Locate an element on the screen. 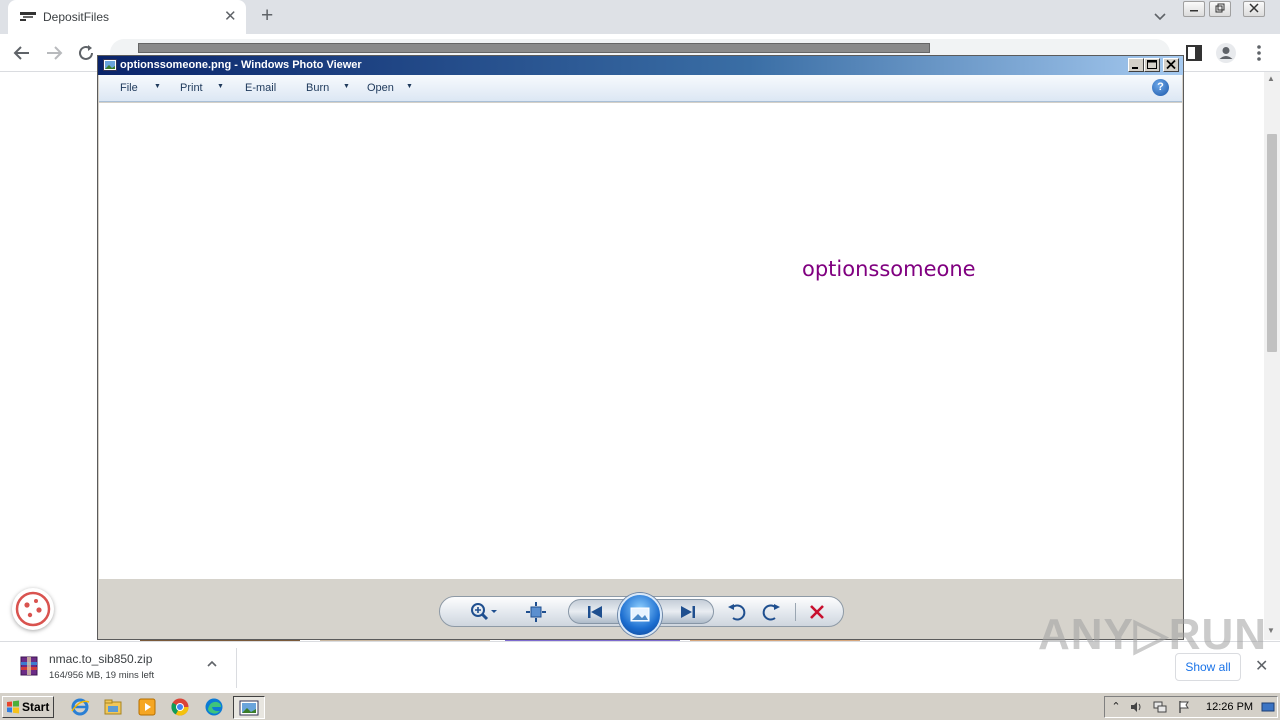 The height and width of the screenshot is (720, 1280). photo-viewer-icon is located at coordinates (249, 708).